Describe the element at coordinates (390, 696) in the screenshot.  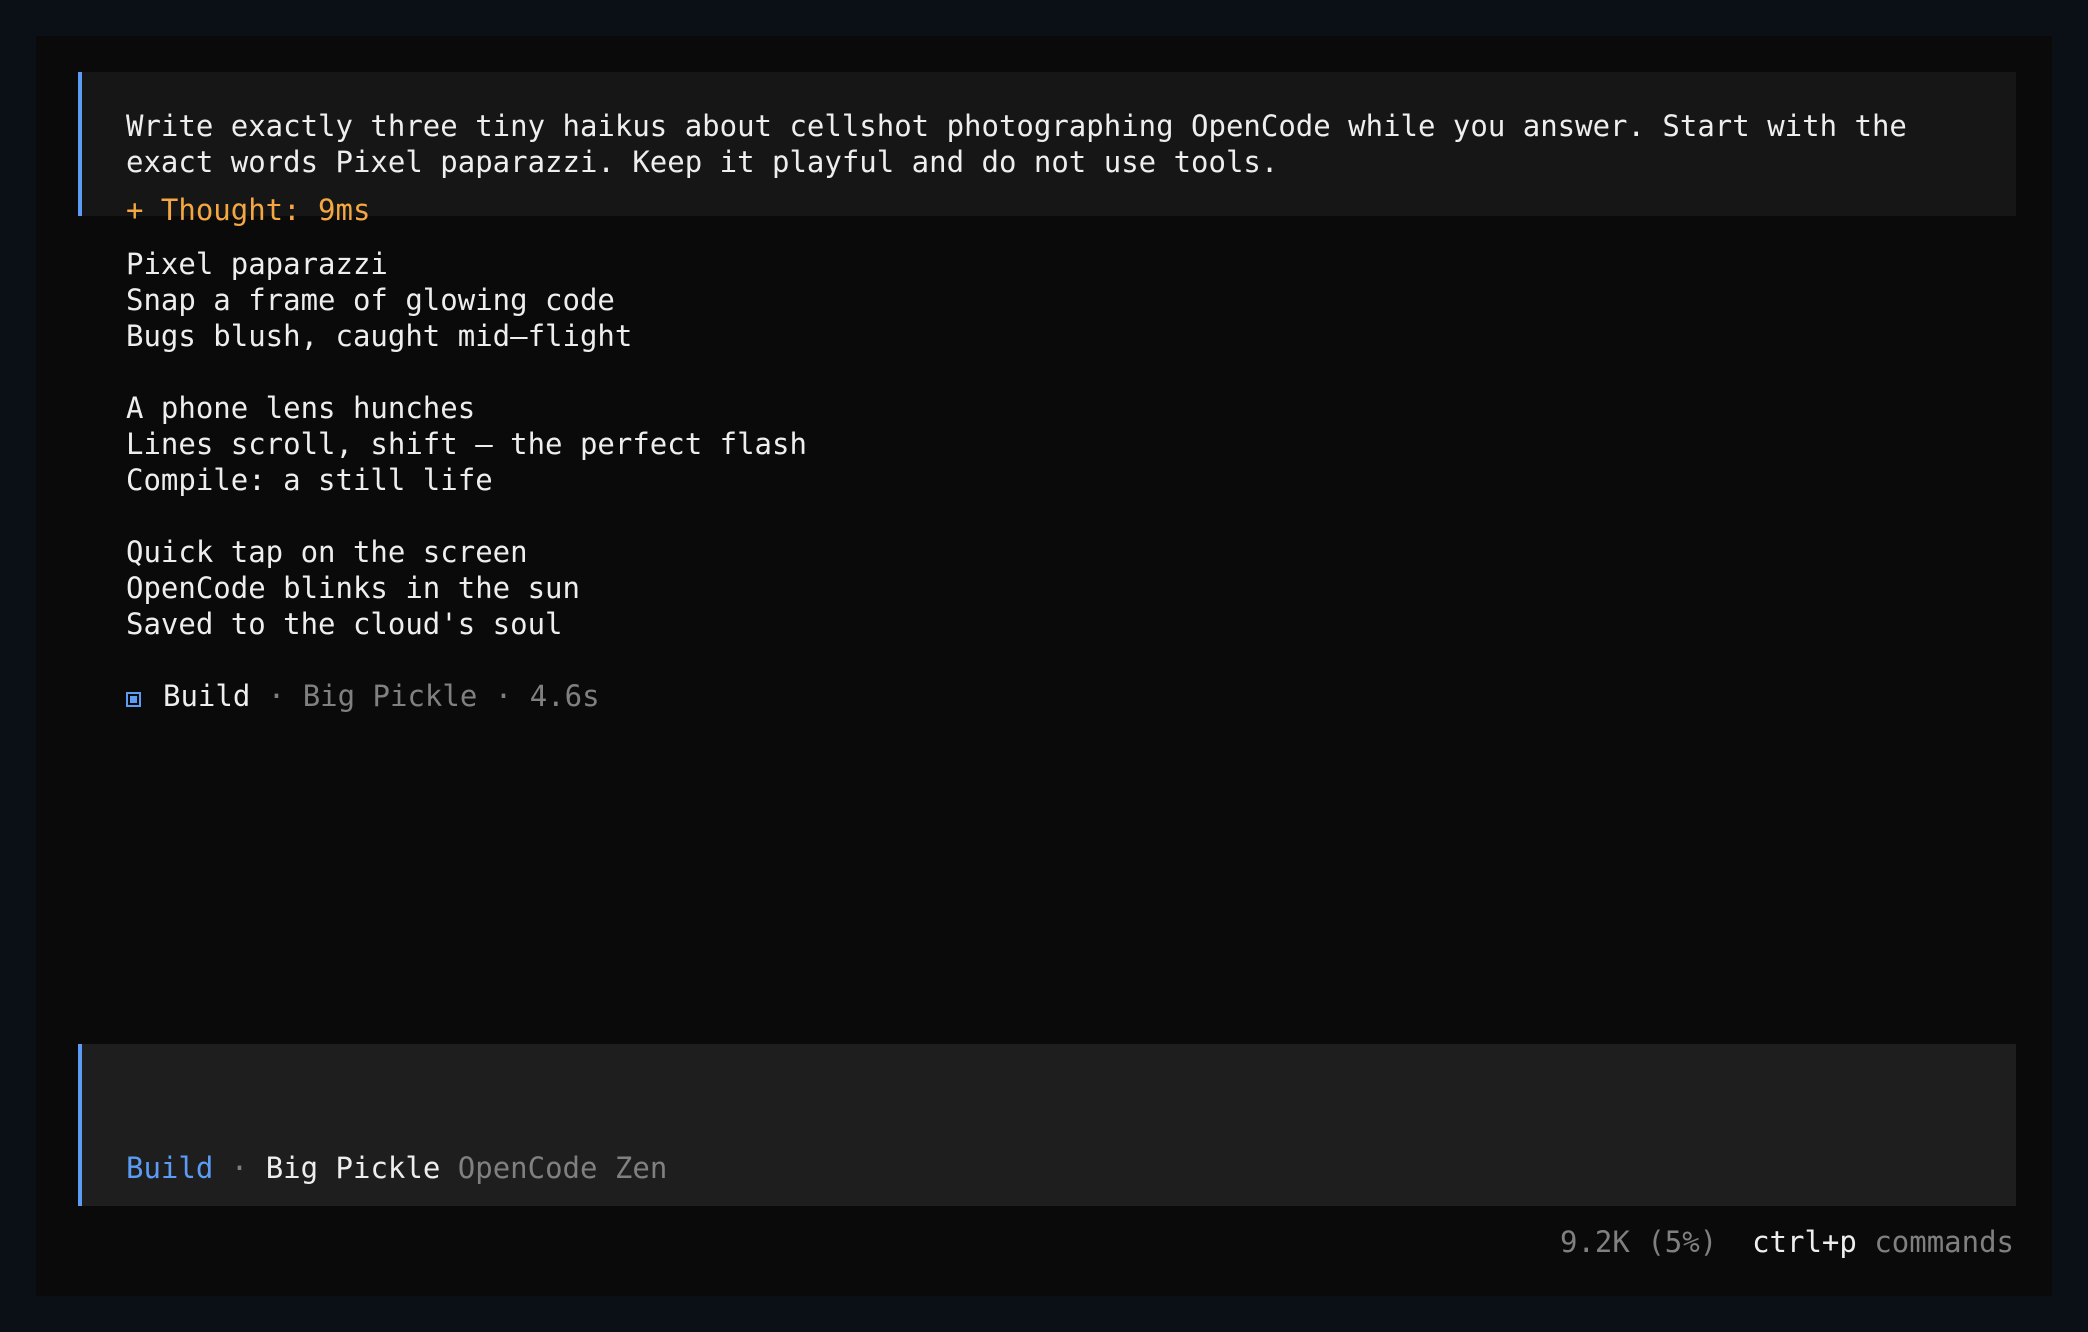
I see `status-model: Big Pickle` at that location.